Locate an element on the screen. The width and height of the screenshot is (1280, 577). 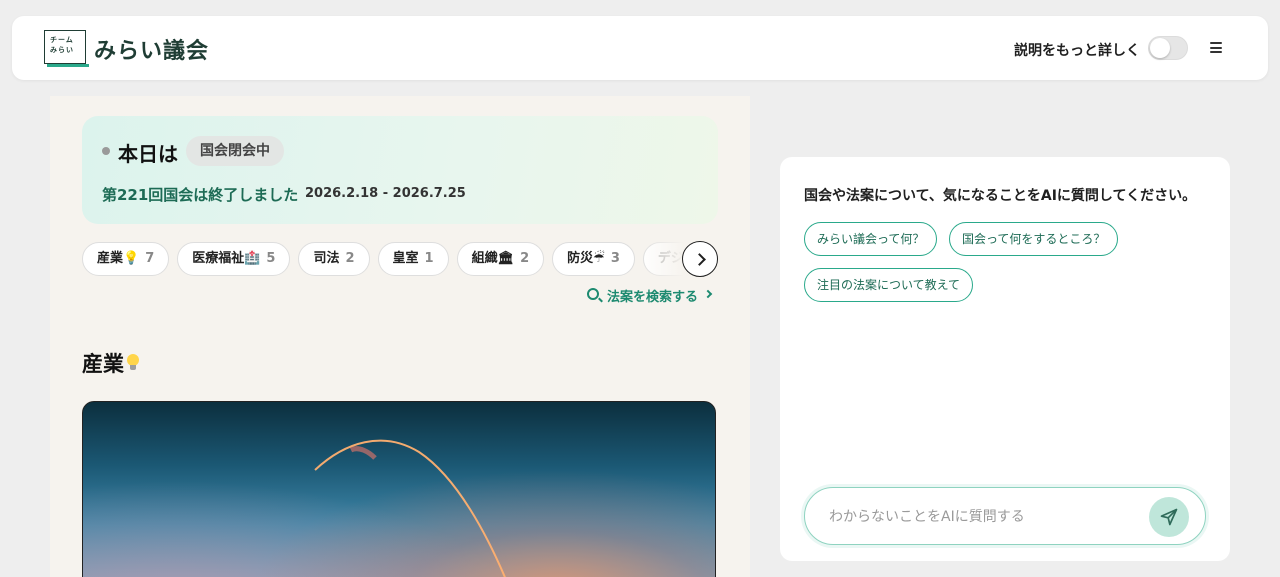
chat-input-box is located at coordinates (1005, 516).